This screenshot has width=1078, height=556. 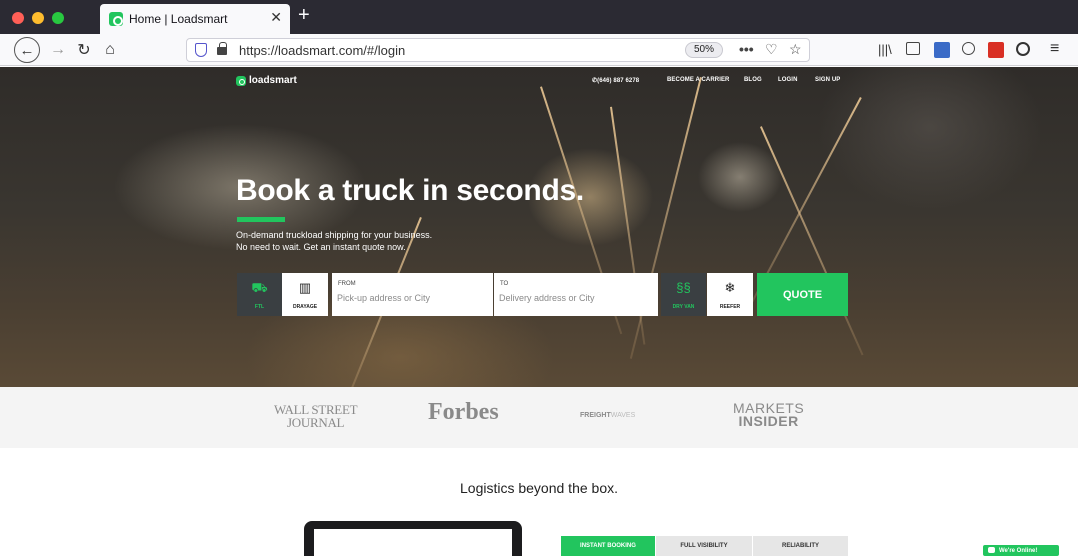 What do you see at coordinates (116, 19) in the screenshot?
I see `loadsmart-favicon-icon` at bounding box center [116, 19].